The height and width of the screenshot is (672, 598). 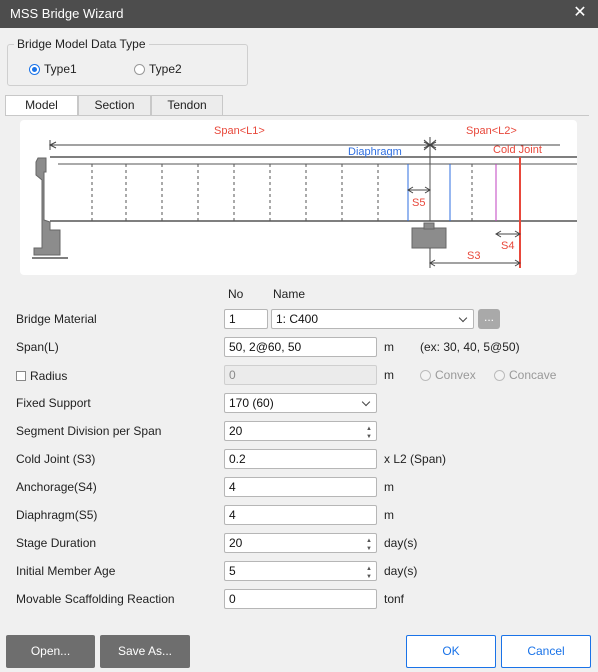 I want to click on column-header-no: No, so click(x=236, y=294).